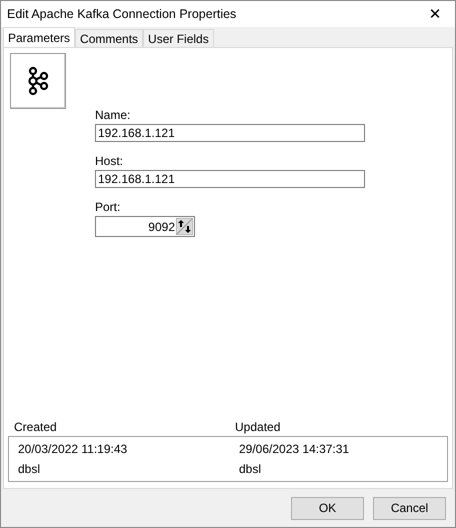 The height and width of the screenshot is (528, 456). I want to click on field-label: Port:, so click(108, 207).